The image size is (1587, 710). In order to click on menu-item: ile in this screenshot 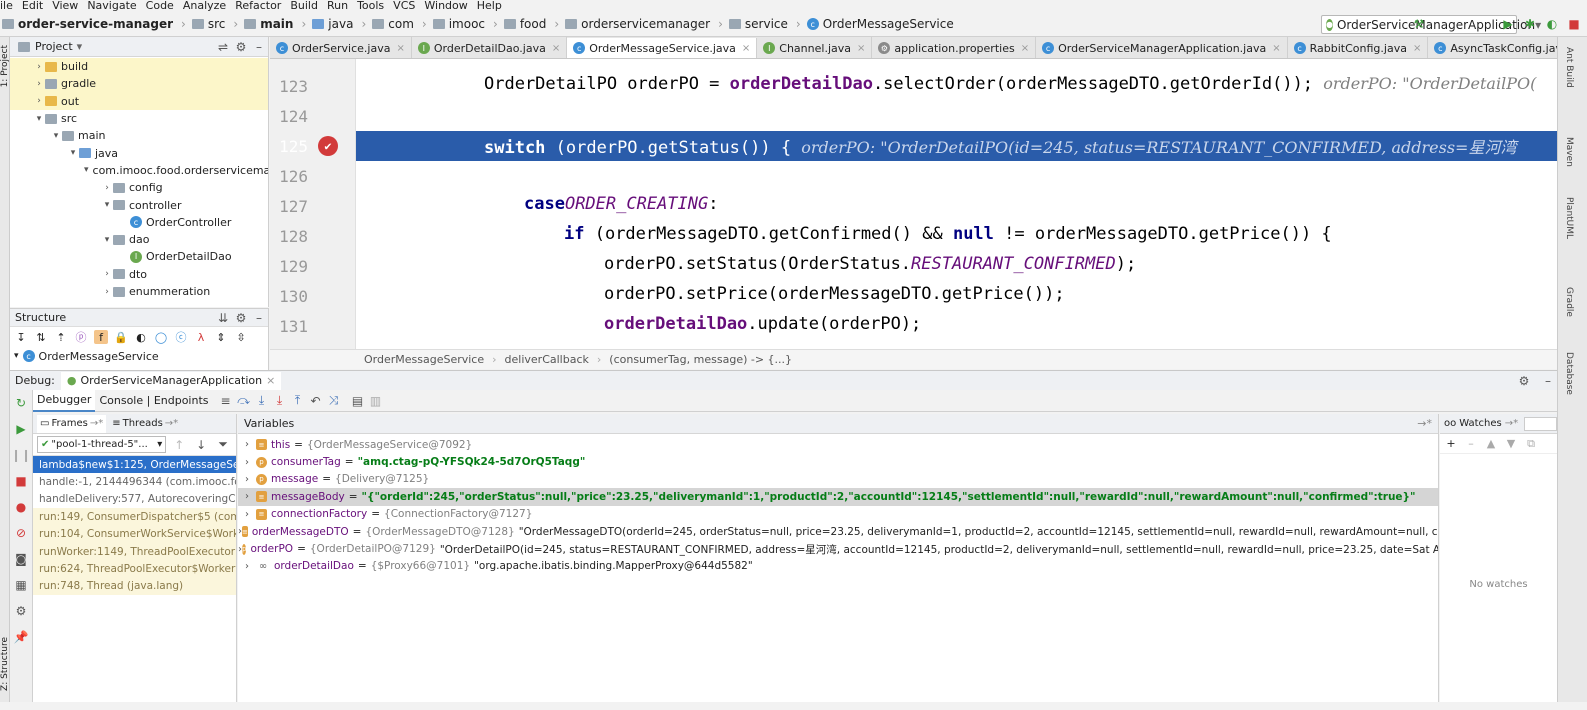, I will do `click(6, 6)`.